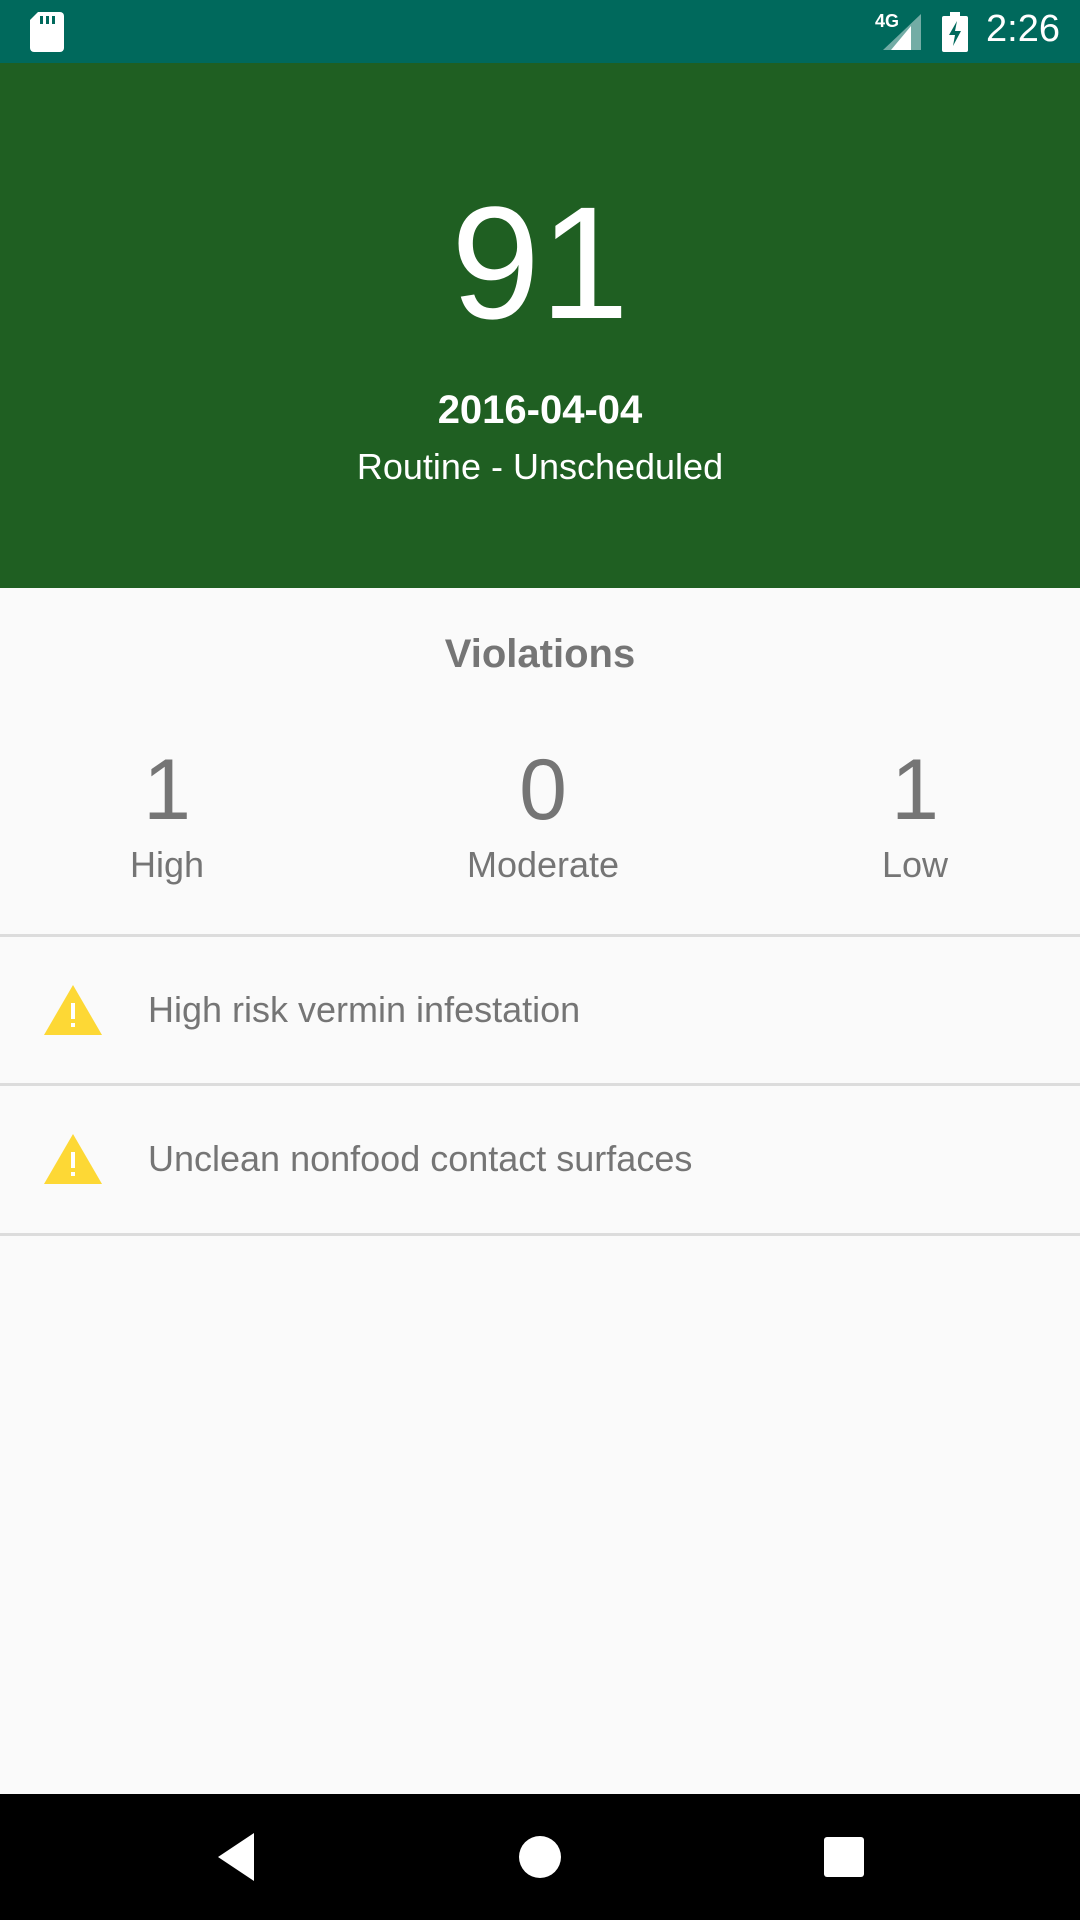 The height and width of the screenshot is (1920, 1080). What do you see at coordinates (543, 864) in the screenshot?
I see `moderate-count-label: Moderate` at bounding box center [543, 864].